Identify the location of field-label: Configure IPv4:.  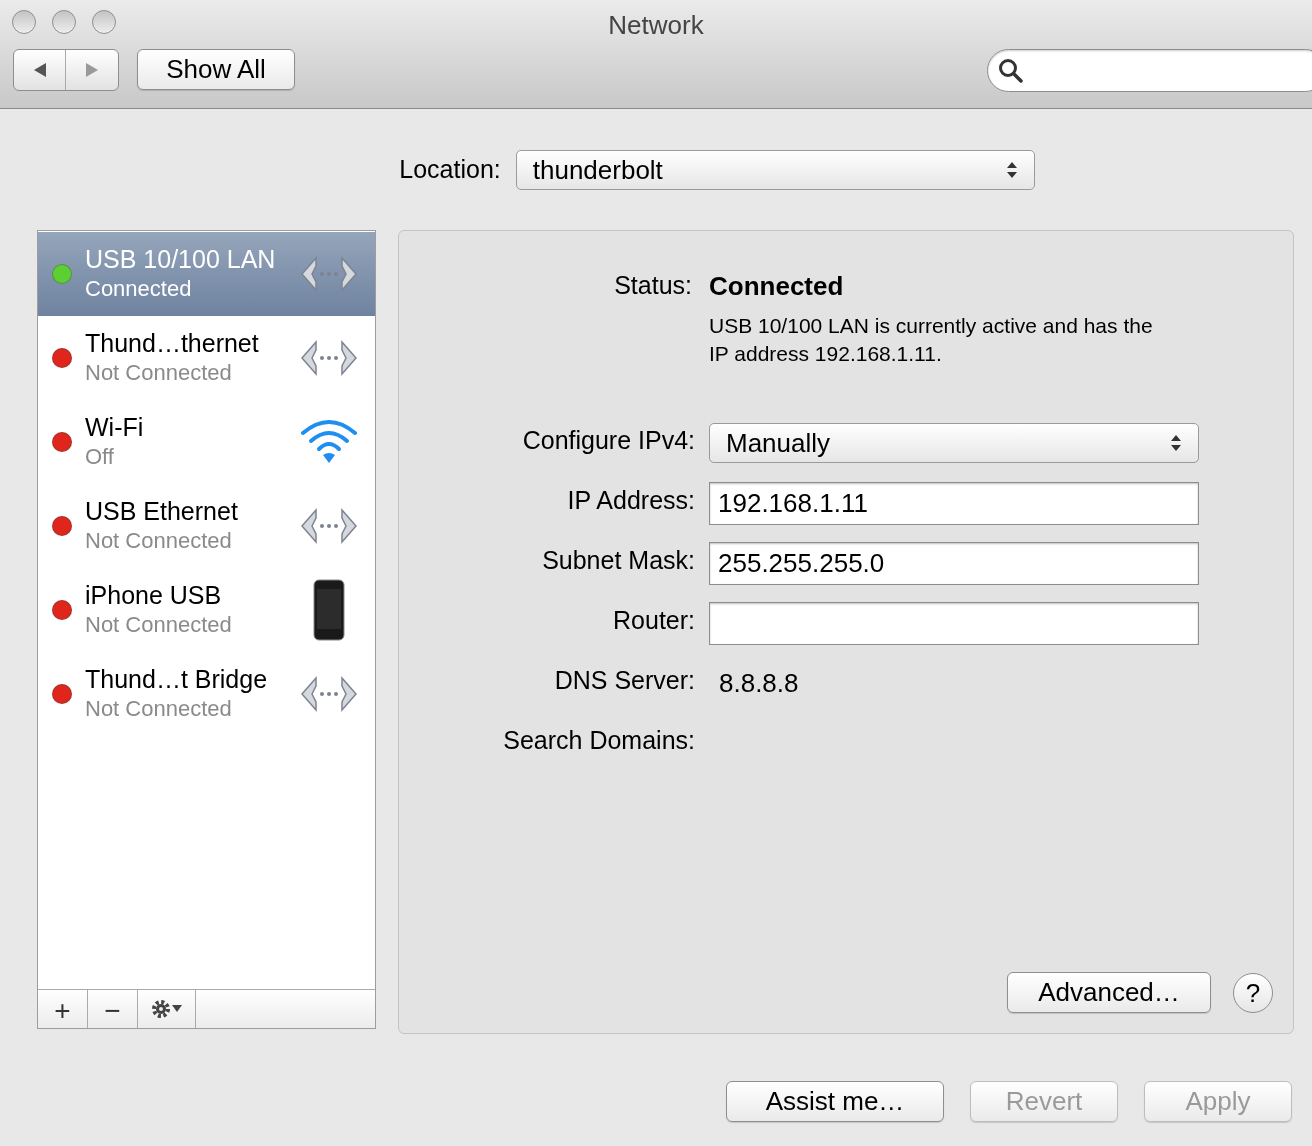
(608, 440).